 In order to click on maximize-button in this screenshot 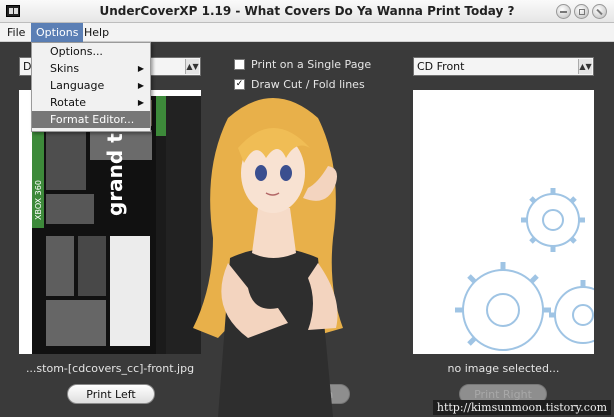, I will do `click(581, 11)`.